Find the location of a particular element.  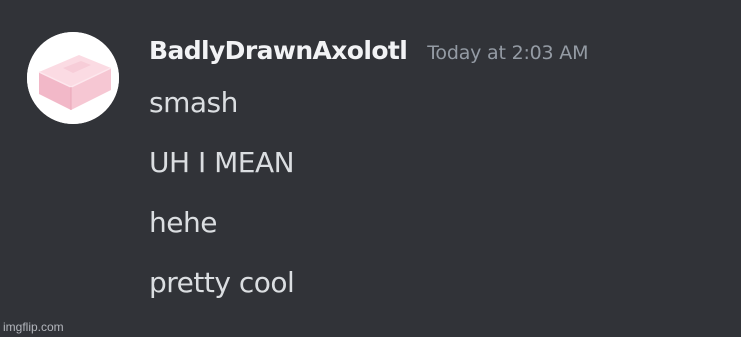

message-header: BadlyDrawnAxolotl Today at 2:03 AM is located at coordinates (368, 55).